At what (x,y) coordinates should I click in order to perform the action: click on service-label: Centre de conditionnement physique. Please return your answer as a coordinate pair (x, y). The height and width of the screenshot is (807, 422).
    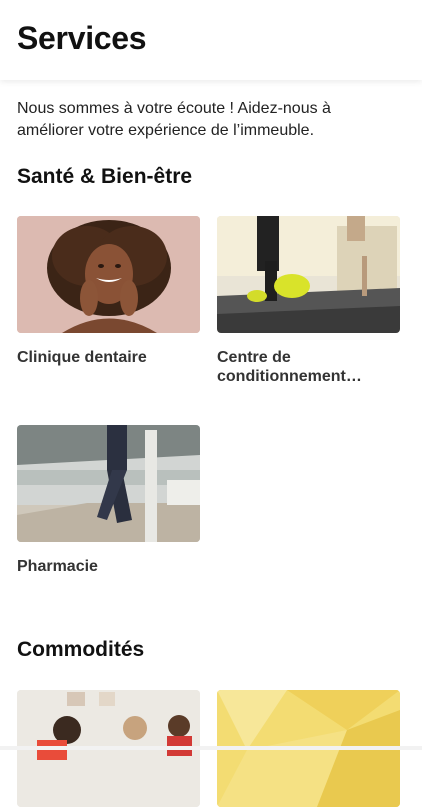
    Looking at the image, I should click on (281, 367).